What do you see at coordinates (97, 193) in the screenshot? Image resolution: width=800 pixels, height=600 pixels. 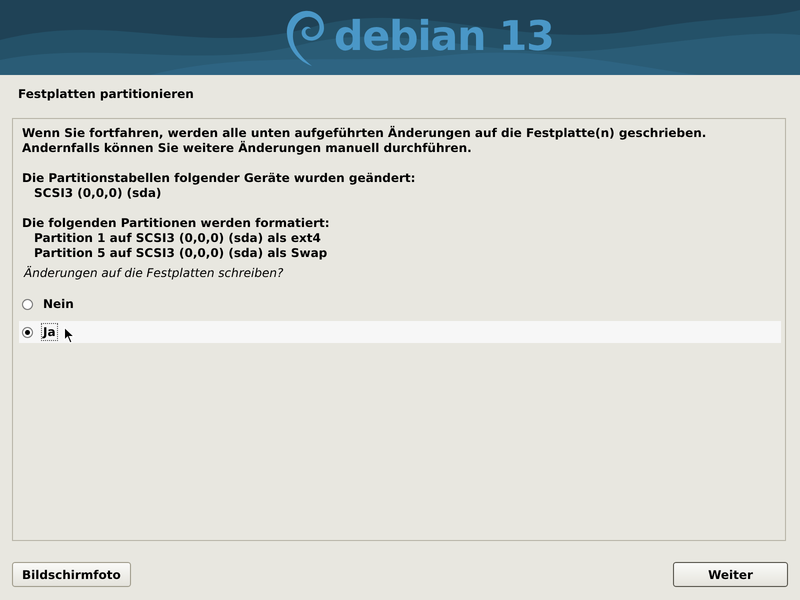 I see `list-item: SCSI3 (0,0,0) (sda)` at bounding box center [97, 193].